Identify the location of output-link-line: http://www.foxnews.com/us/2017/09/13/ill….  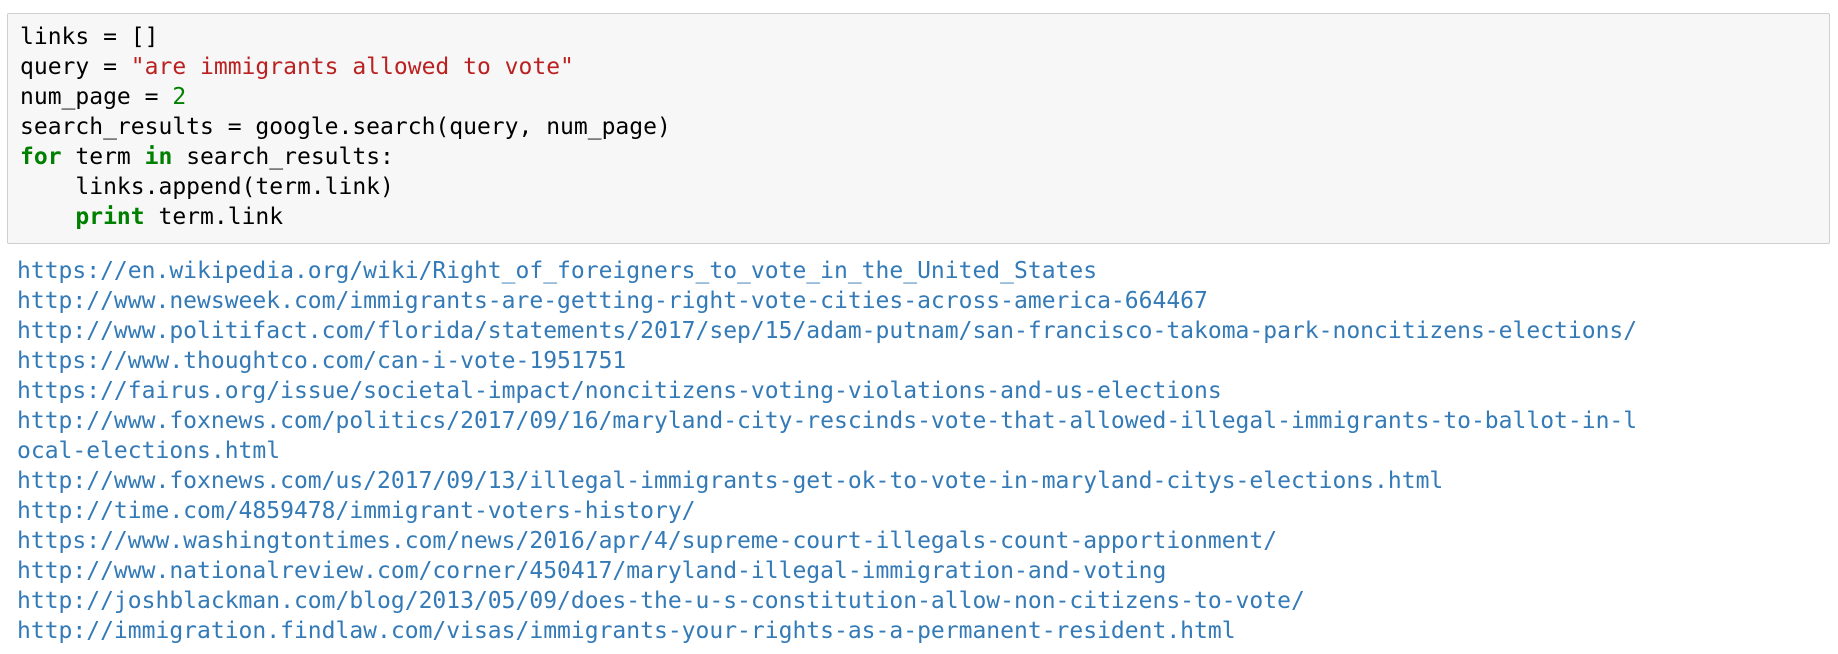
(922, 481).